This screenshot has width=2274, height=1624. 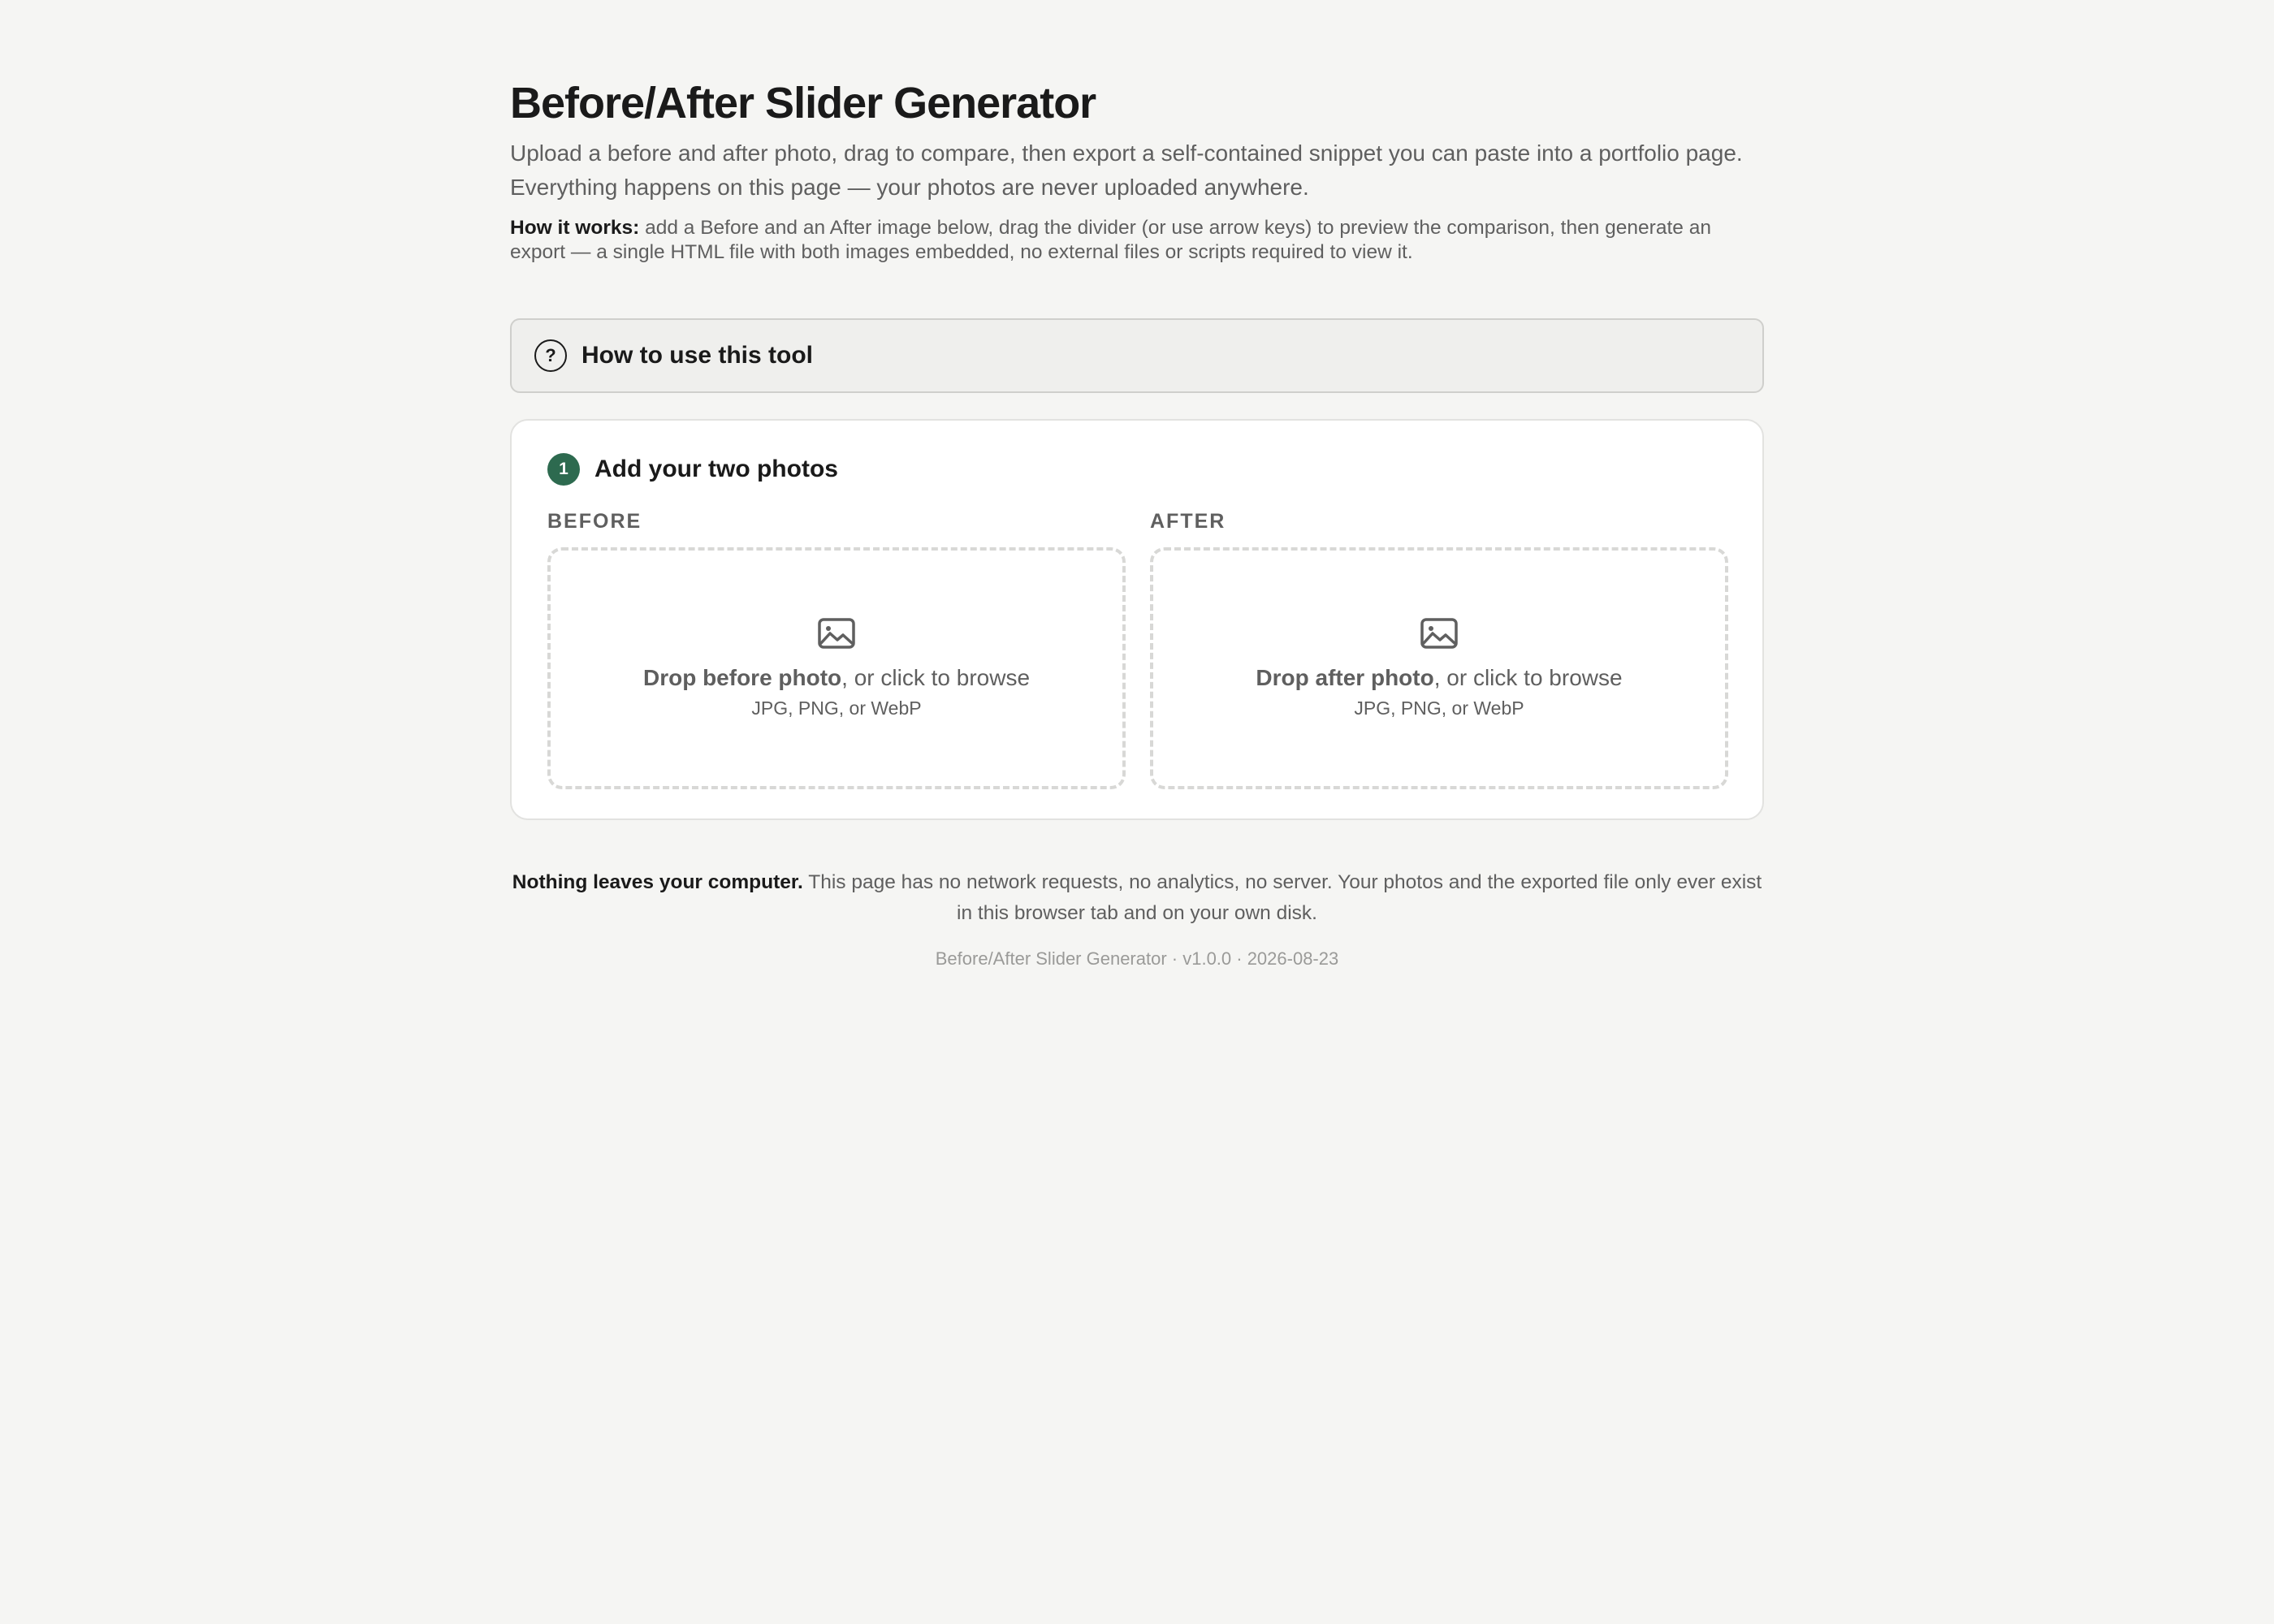 What do you see at coordinates (594, 522) in the screenshot?
I see `before-label: BEFORE` at bounding box center [594, 522].